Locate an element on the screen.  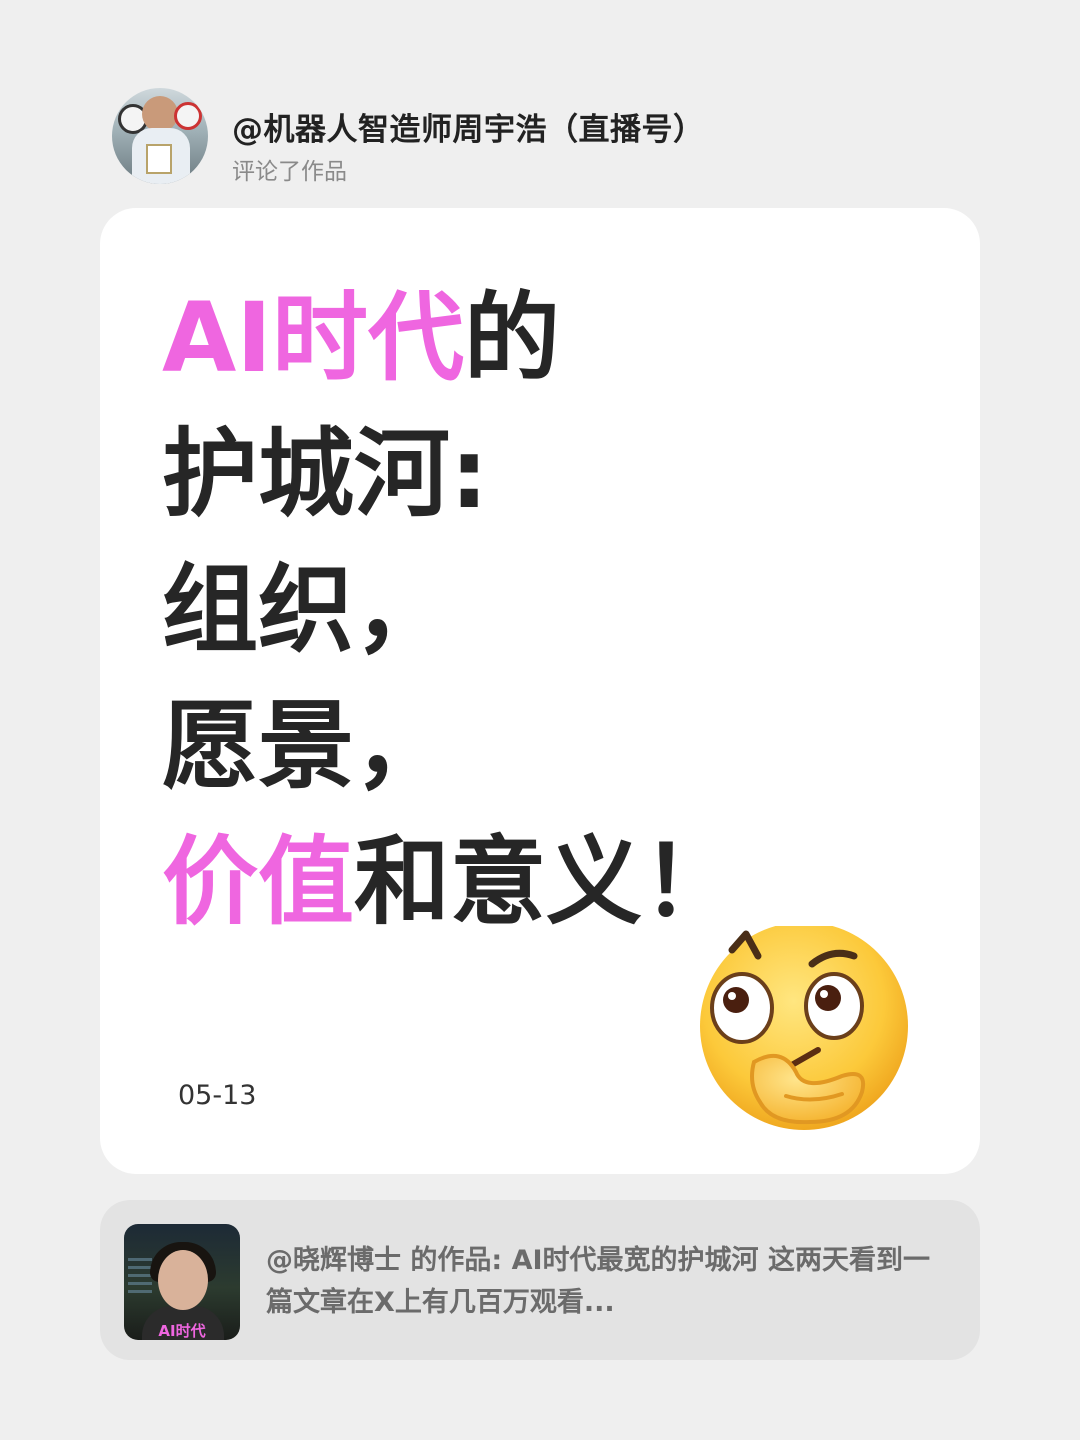
comment-header: @机器人智造师周宇浩（直播号） 评论了作品 is located at coordinates (562, 138).